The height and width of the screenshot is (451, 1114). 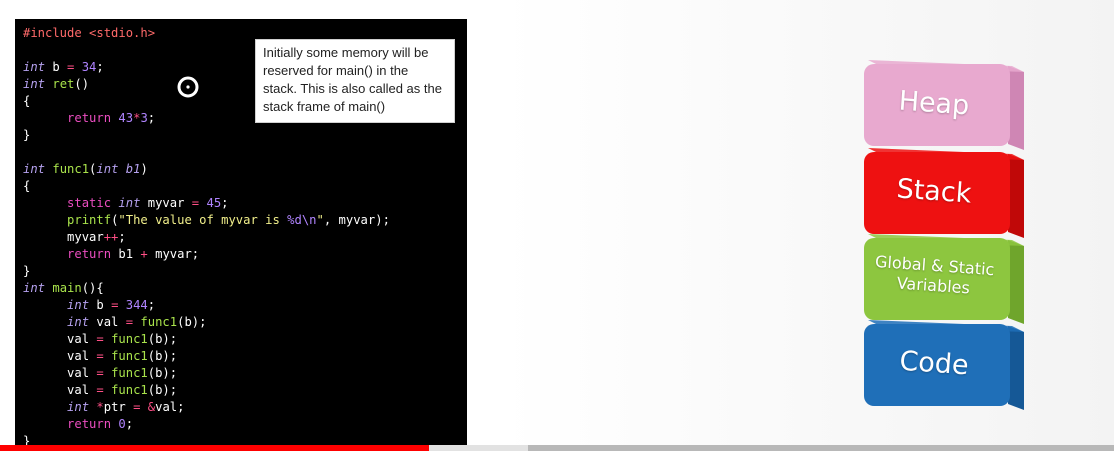 I want to click on code-token: 45, so click(x=214, y=203).